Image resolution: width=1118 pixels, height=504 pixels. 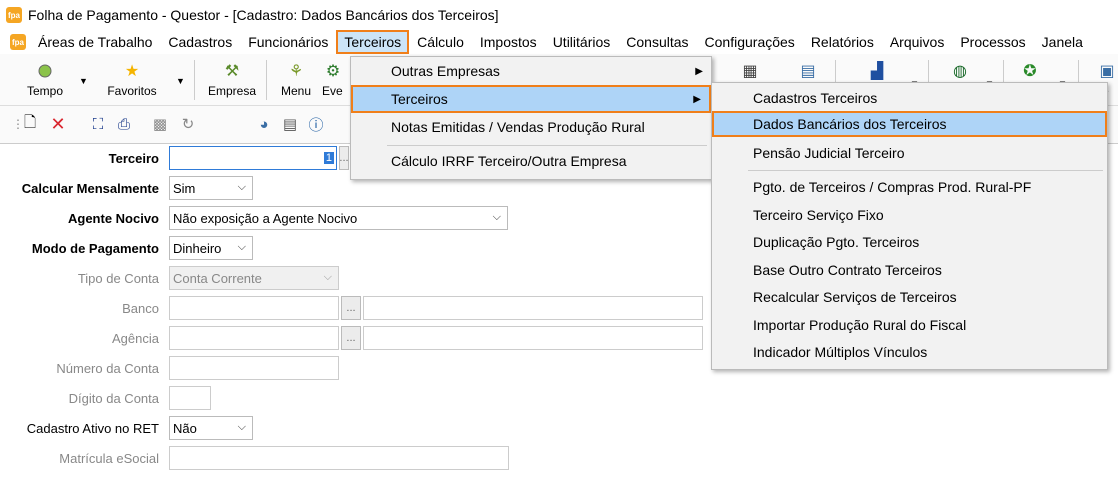 I want to click on tipo-conta-select: Conta Corrente ⌵, so click(x=254, y=278).